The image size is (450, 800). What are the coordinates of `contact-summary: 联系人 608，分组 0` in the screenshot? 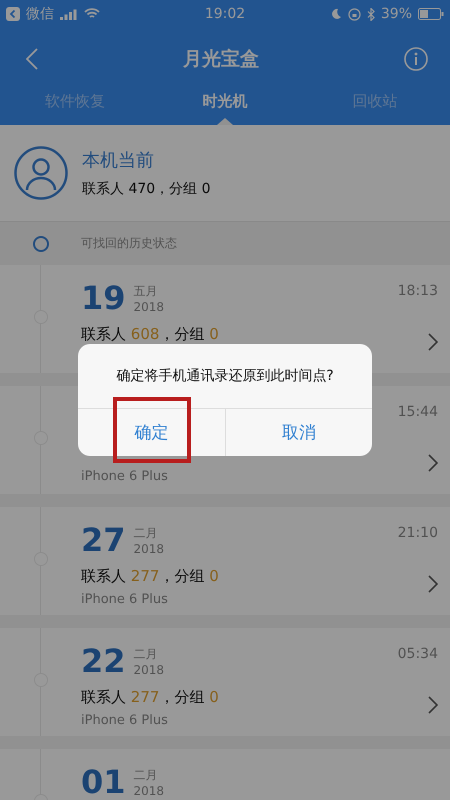 It's located at (150, 334).